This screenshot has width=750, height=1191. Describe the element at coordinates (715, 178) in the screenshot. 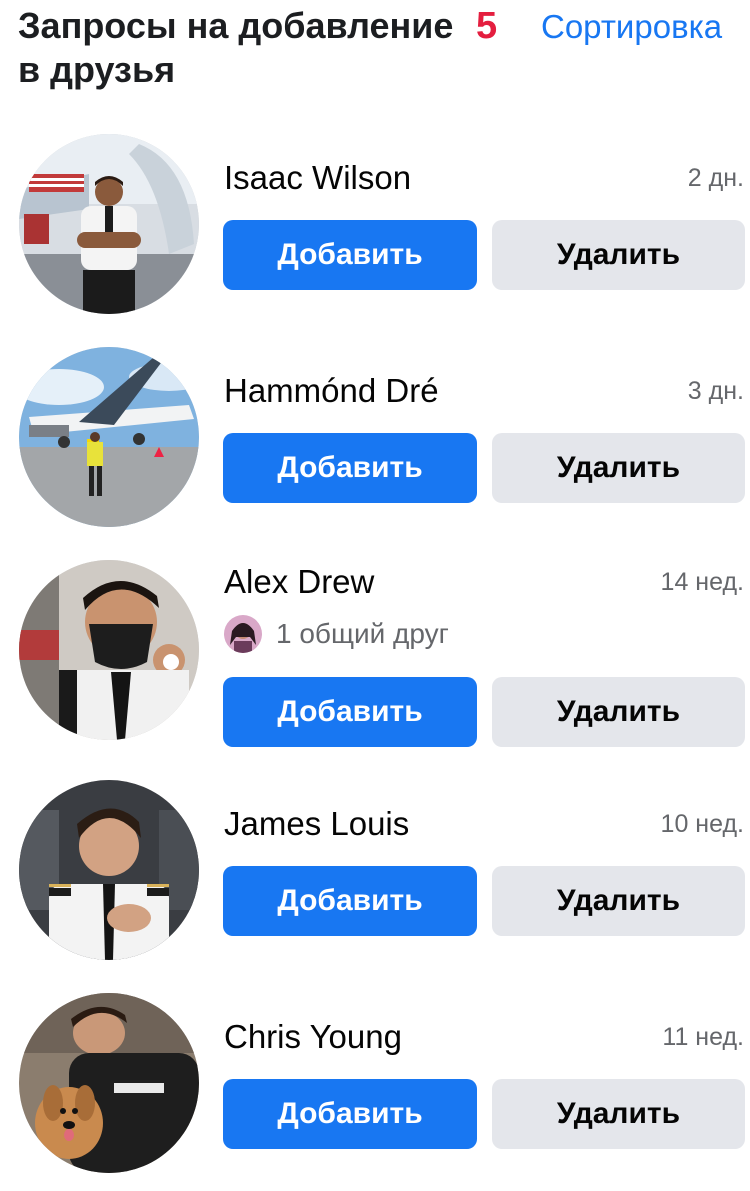

I see `request-time: 2 дн.` at that location.